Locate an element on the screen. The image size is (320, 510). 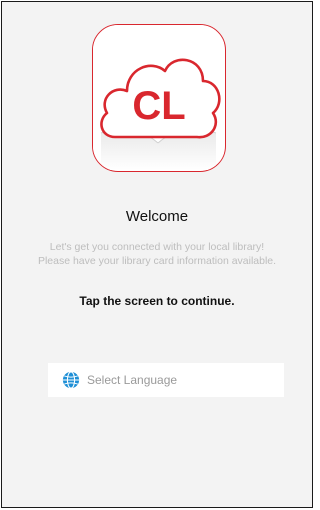
select-language-label: Select Language is located at coordinates (132, 380).